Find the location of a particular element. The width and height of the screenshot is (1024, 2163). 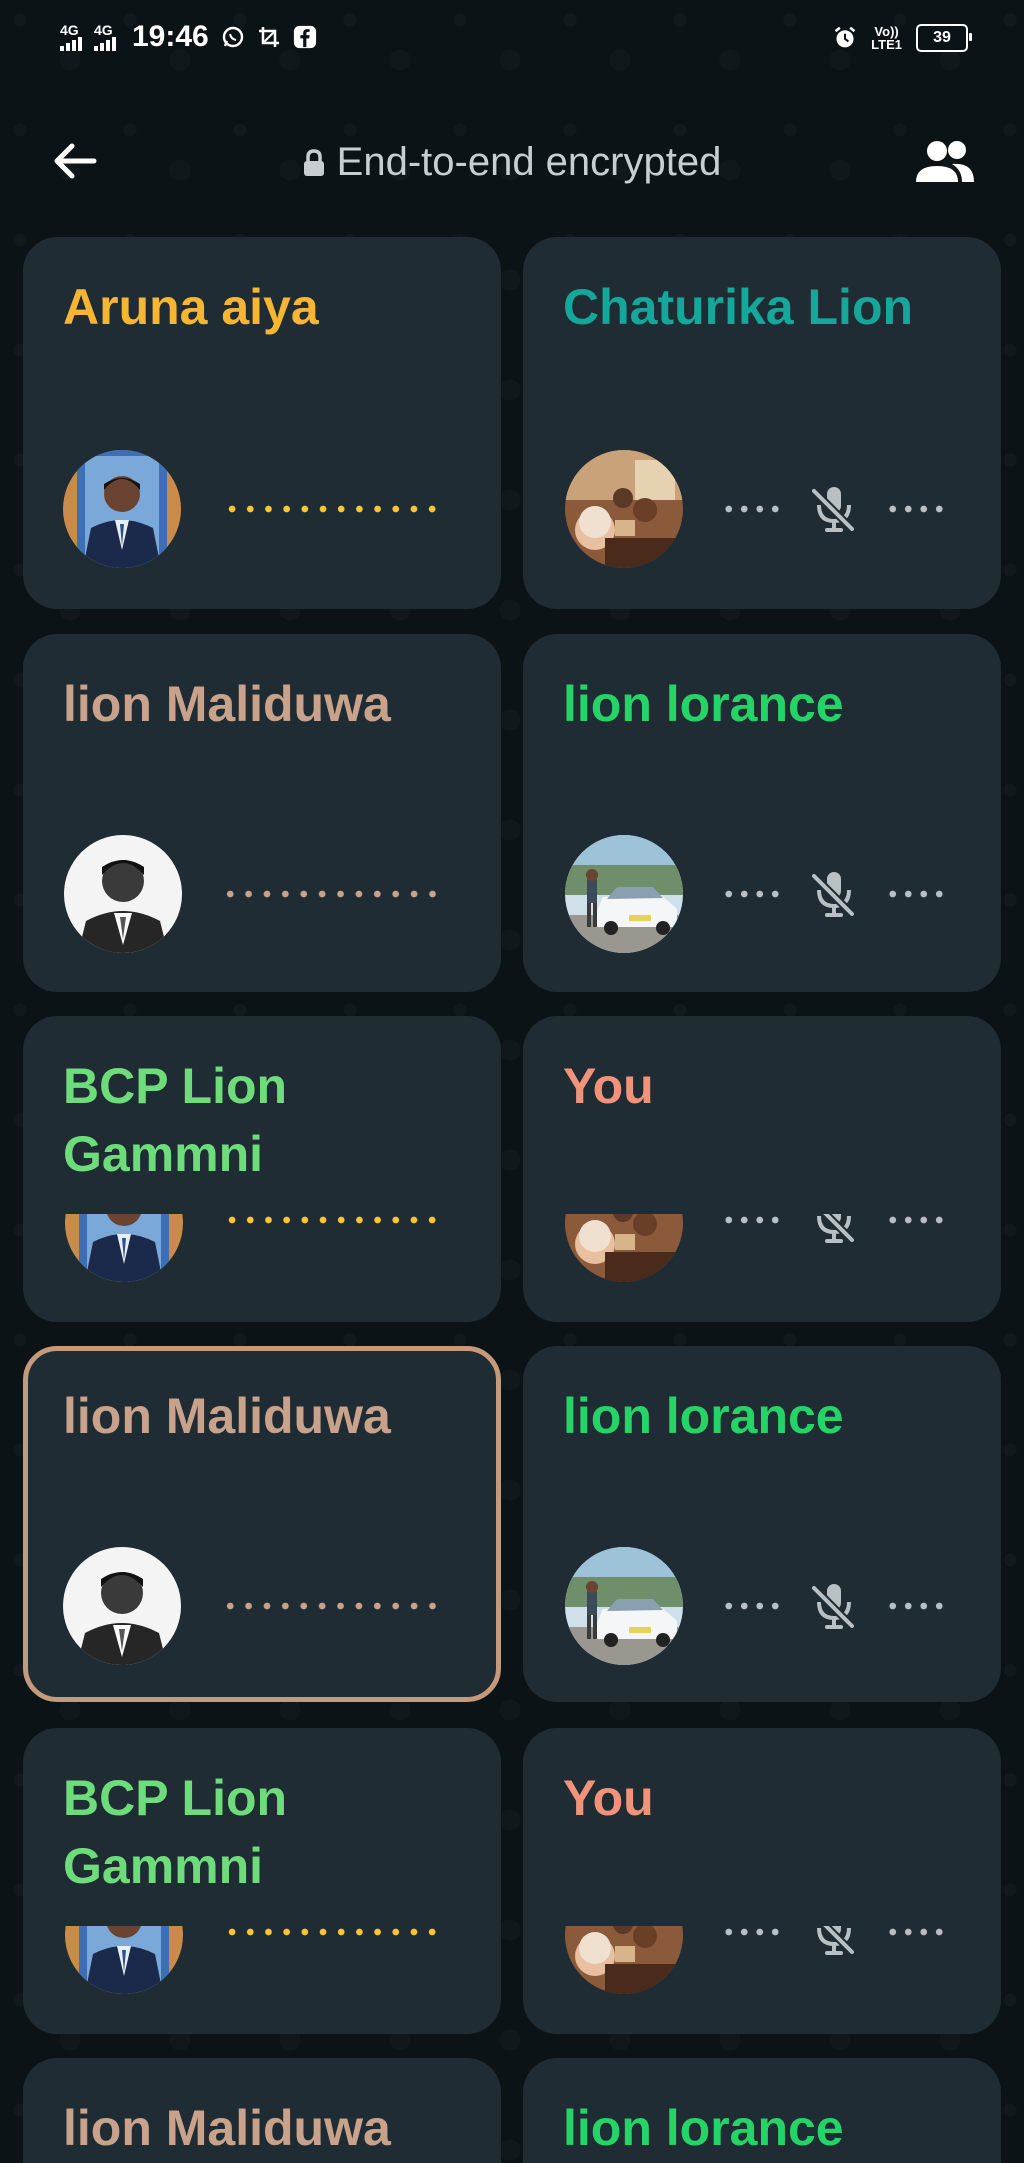

battery-icon: 39 is located at coordinates (944, 38).